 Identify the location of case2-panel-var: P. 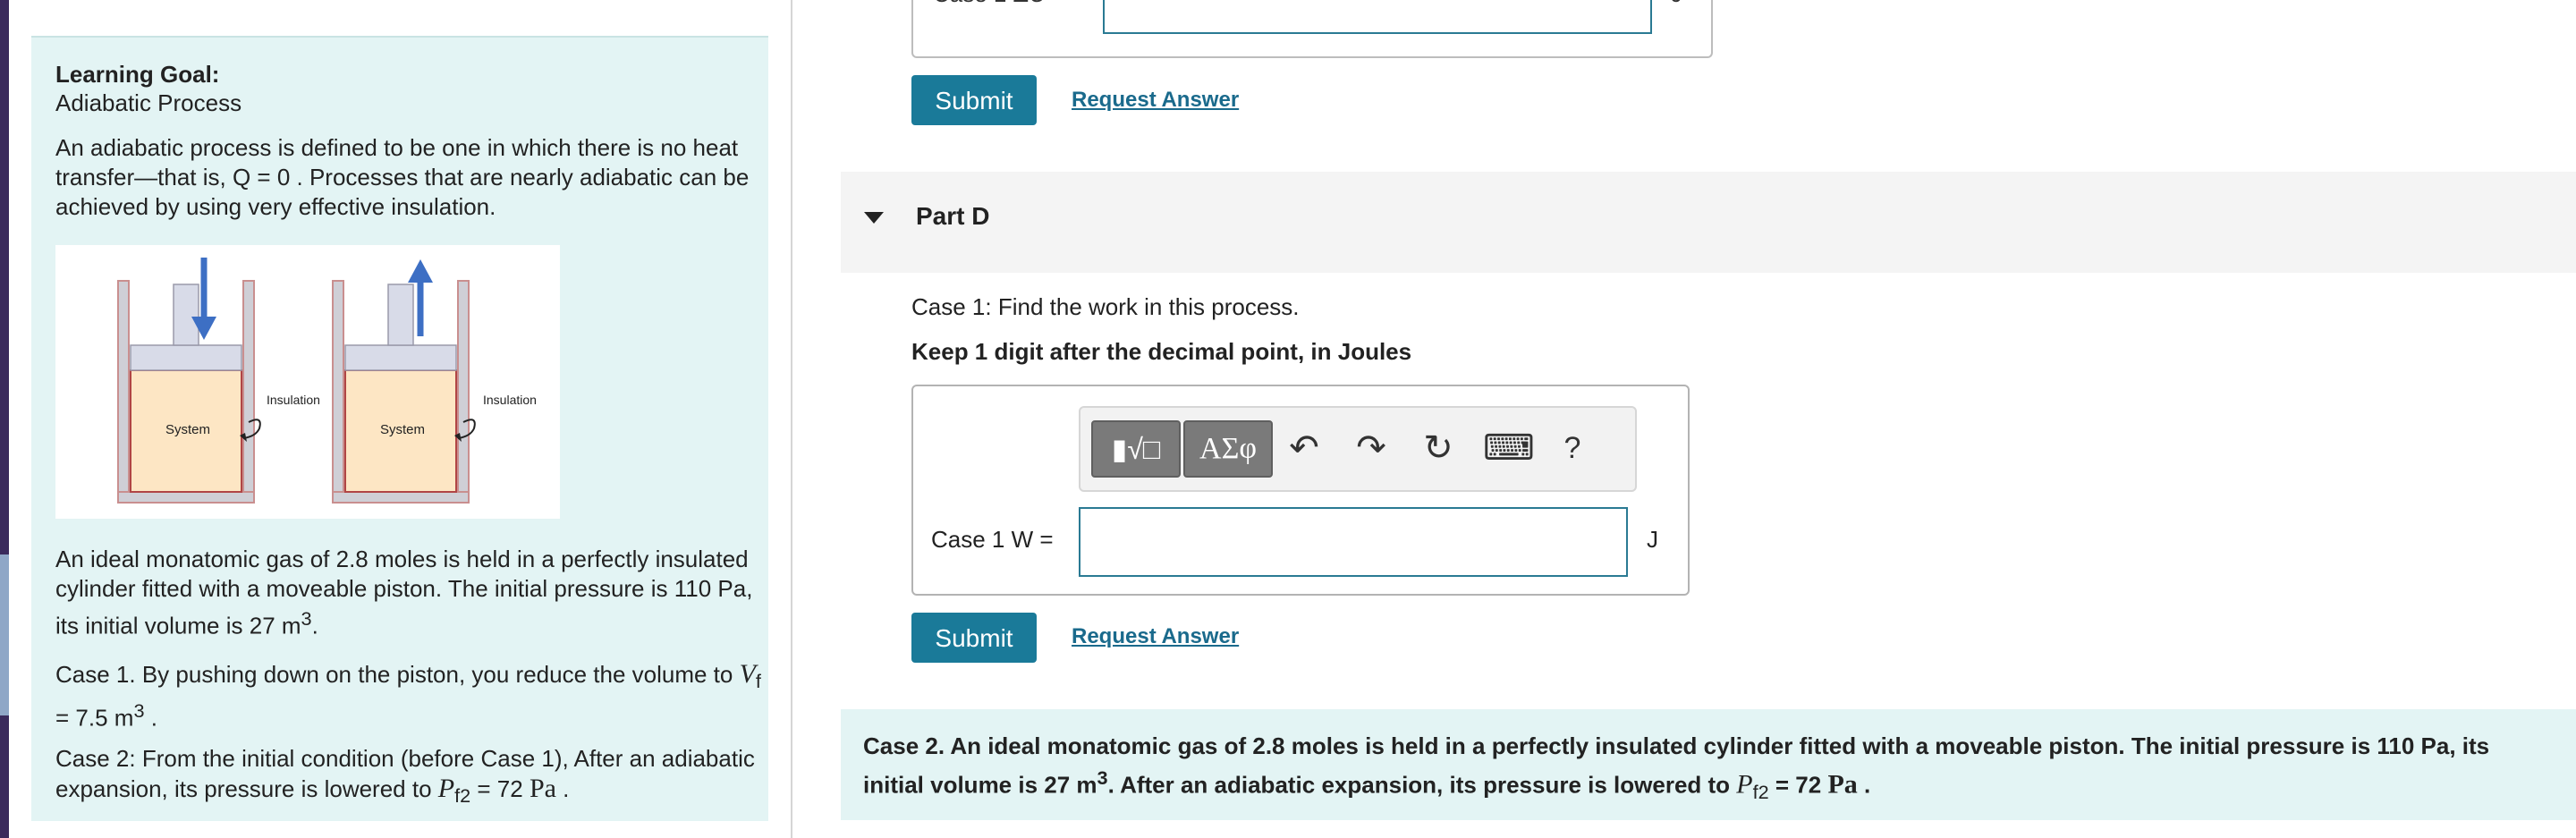
(1744, 784).